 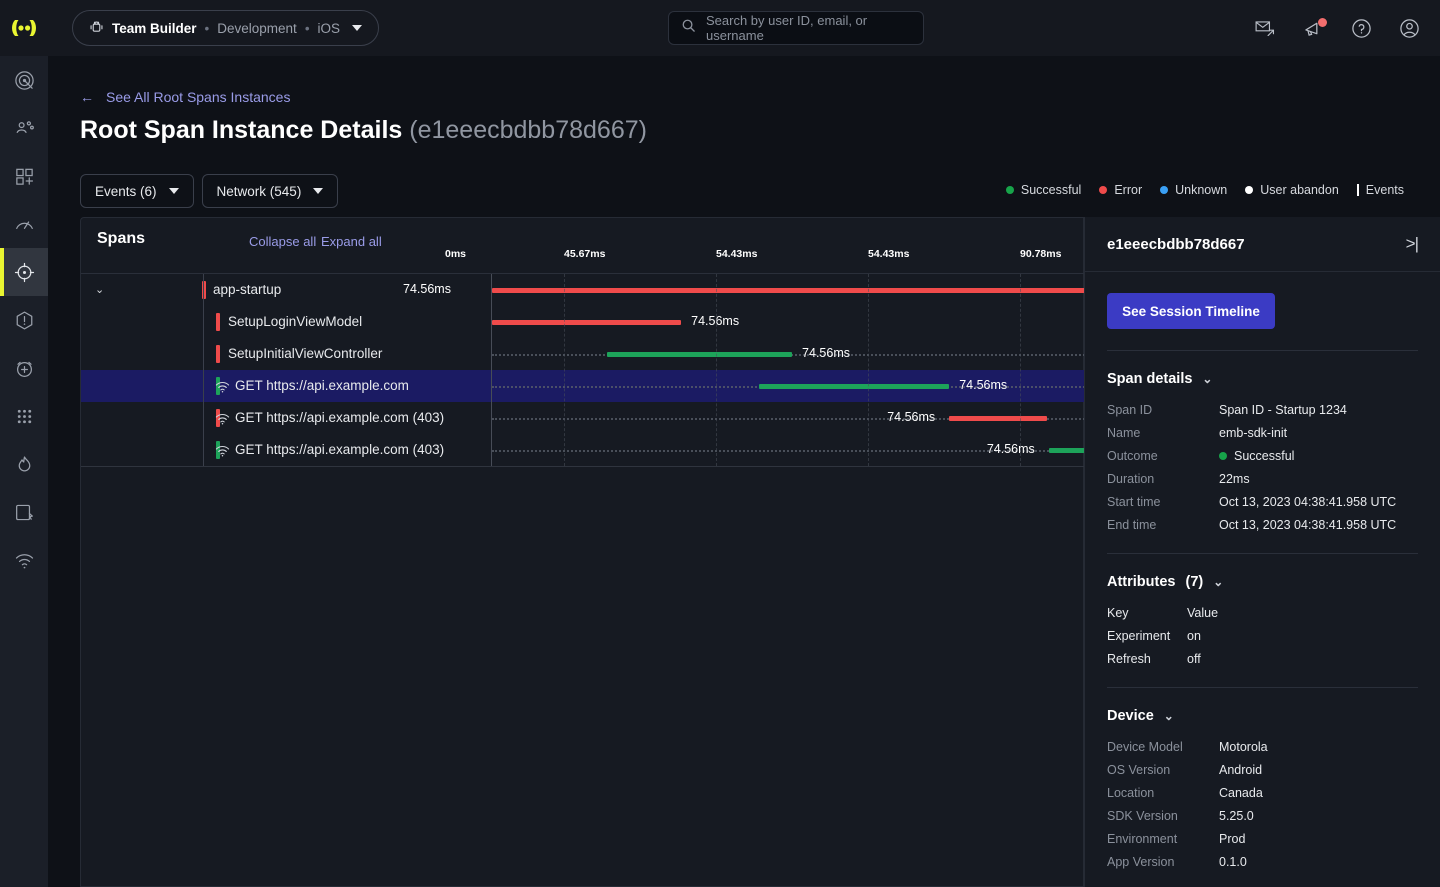 What do you see at coordinates (1262, 582) in the screenshot?
I see `attributes-section-title: Attributes (7) ⌄` at bounding box center [1262, 582].